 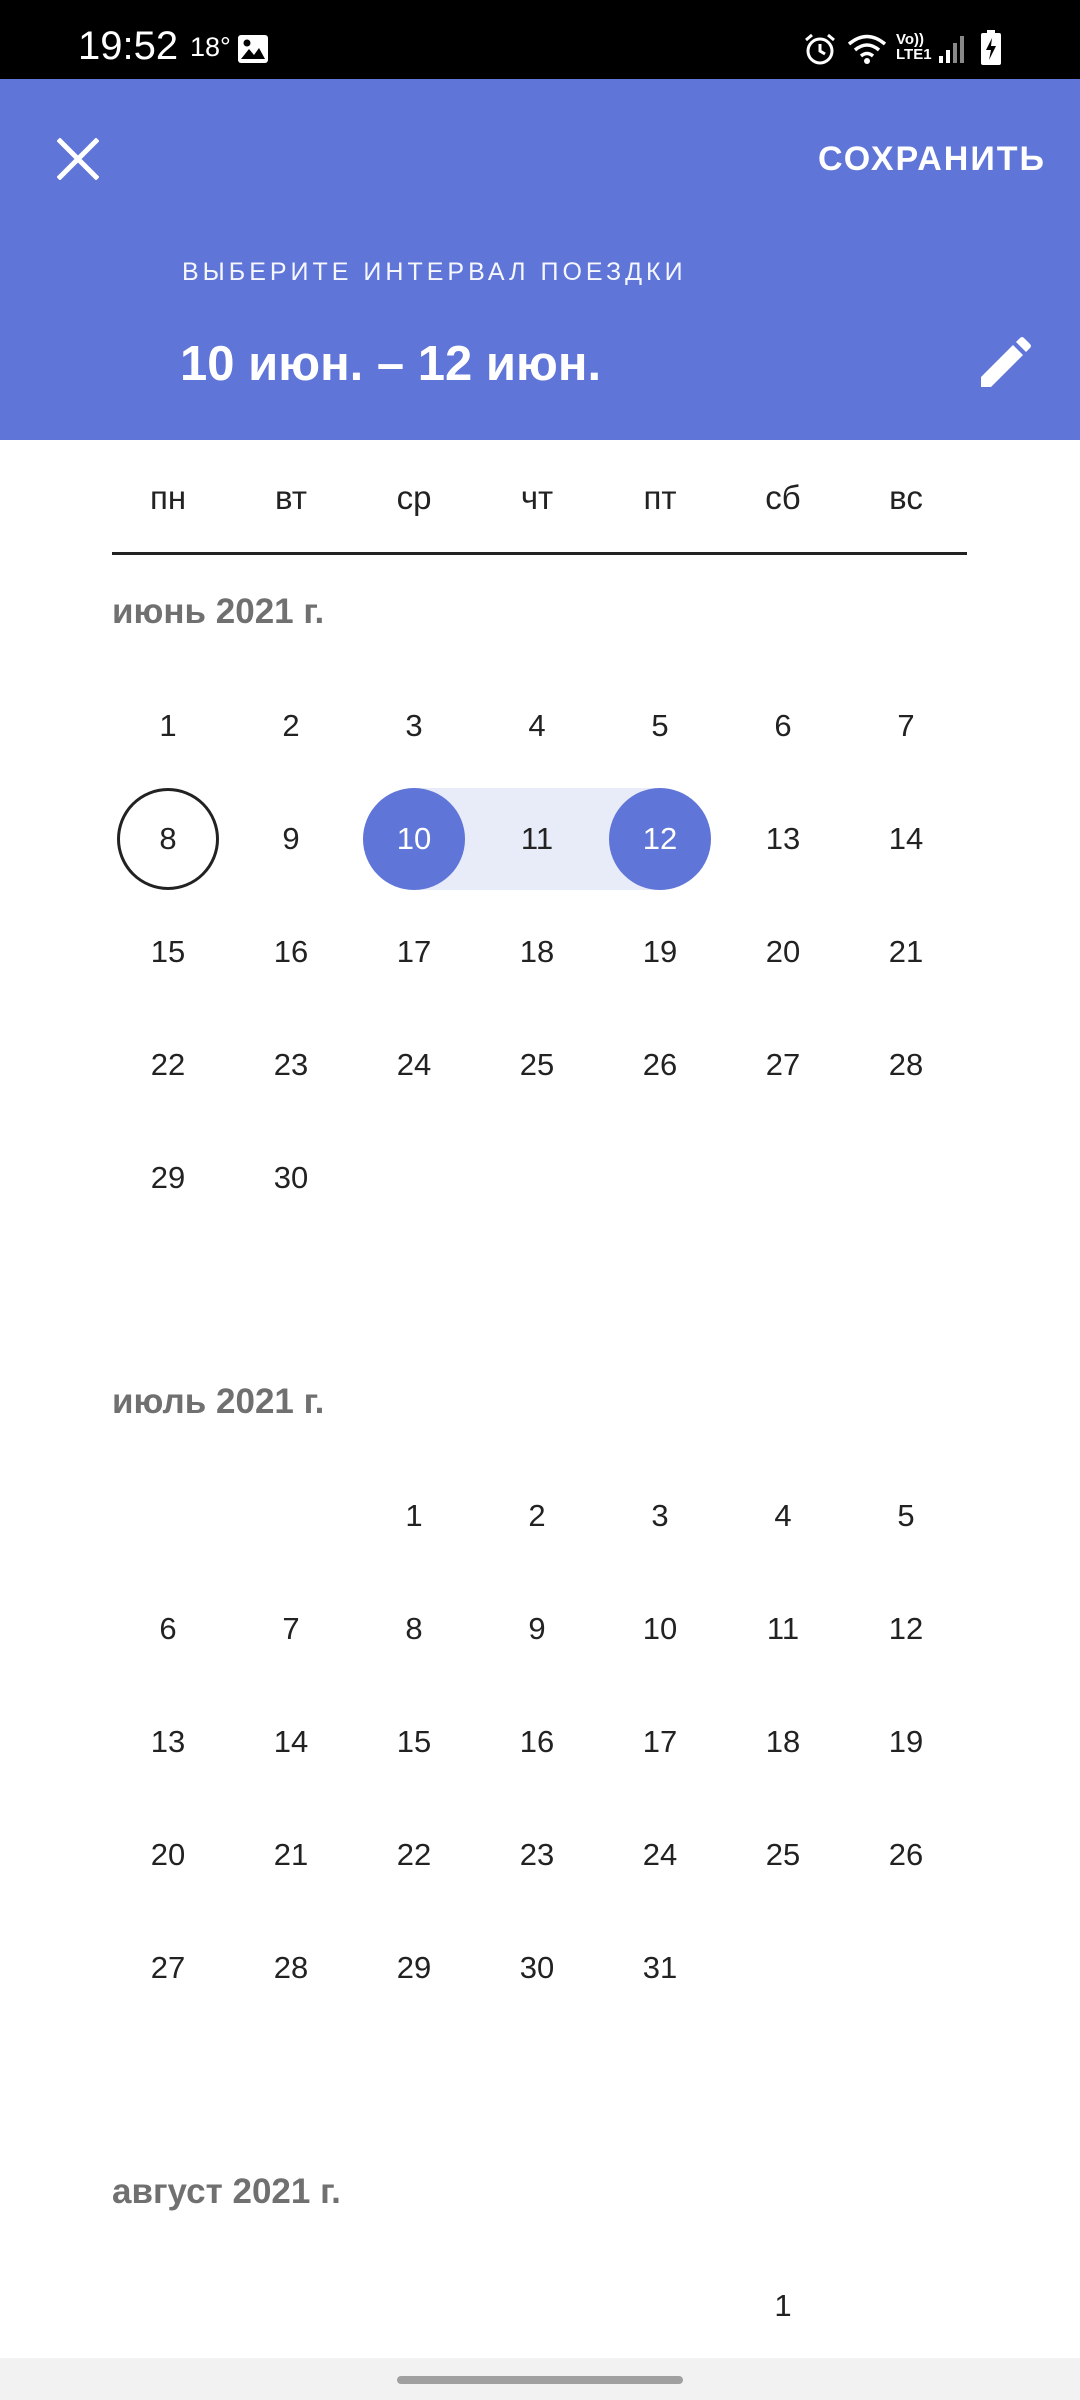 I want to click on weekday-label: чт, so click(x=537, y=497).